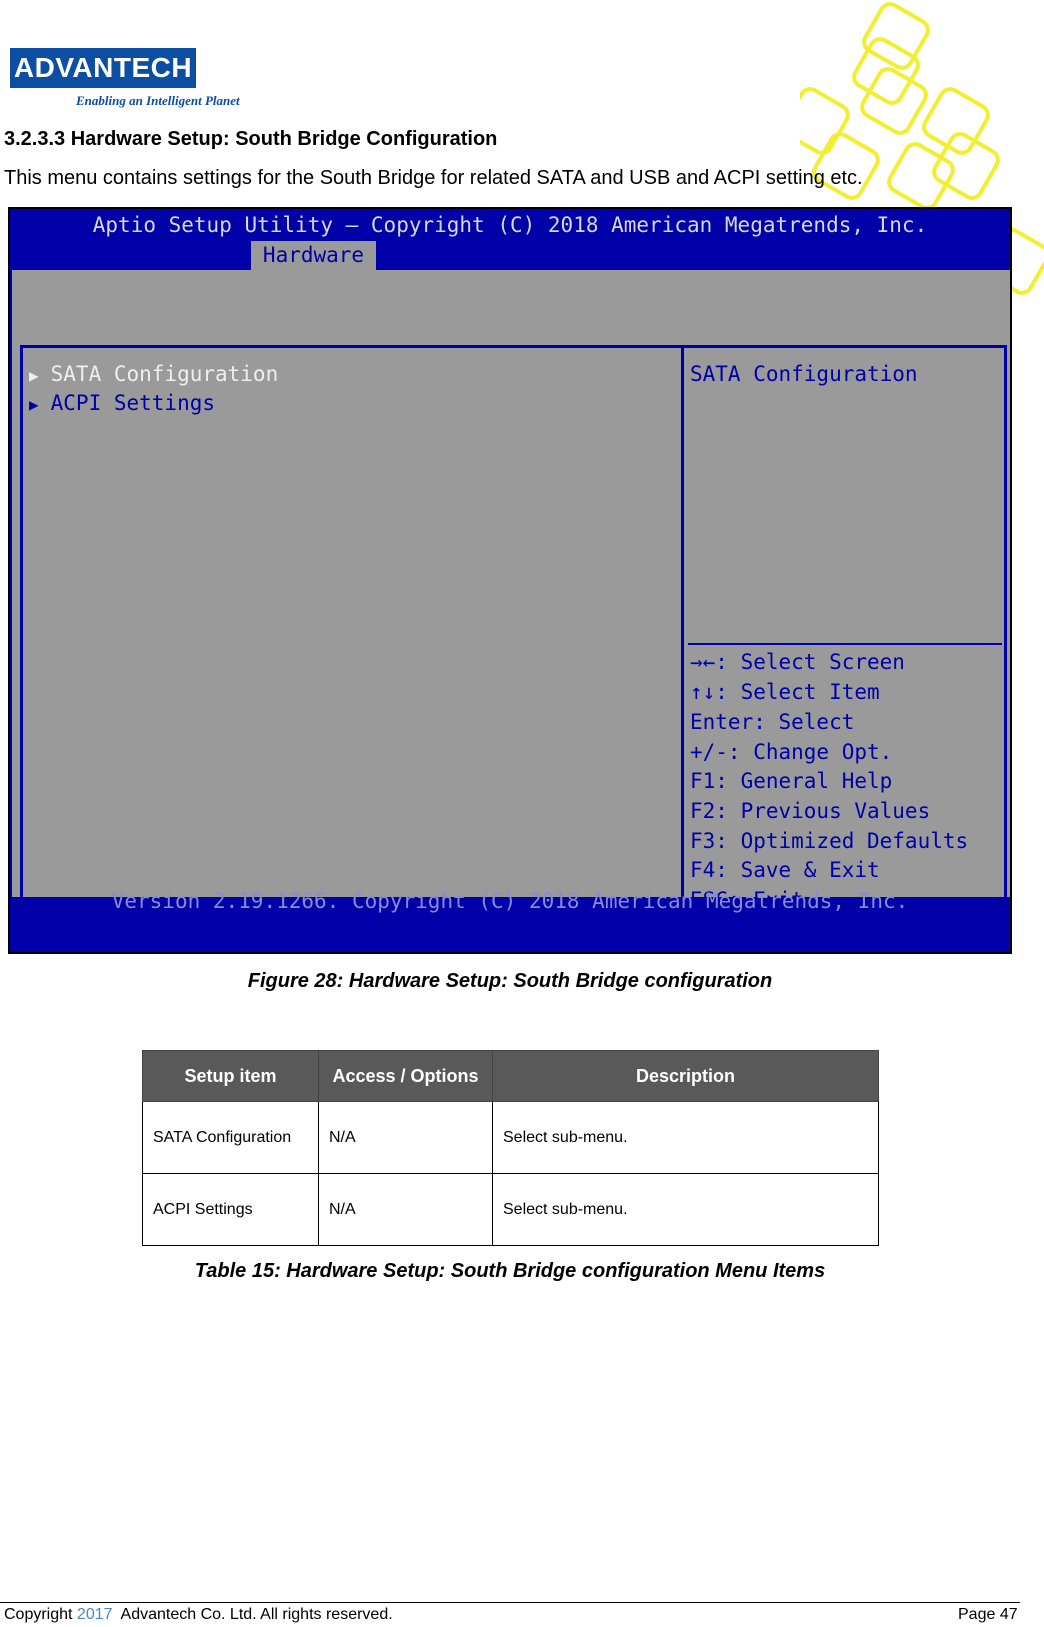  What do you see at coordinates (313, 255) in the screenshot?
I see `tab-hardware: Hardware` at bounding box center [313, 255].